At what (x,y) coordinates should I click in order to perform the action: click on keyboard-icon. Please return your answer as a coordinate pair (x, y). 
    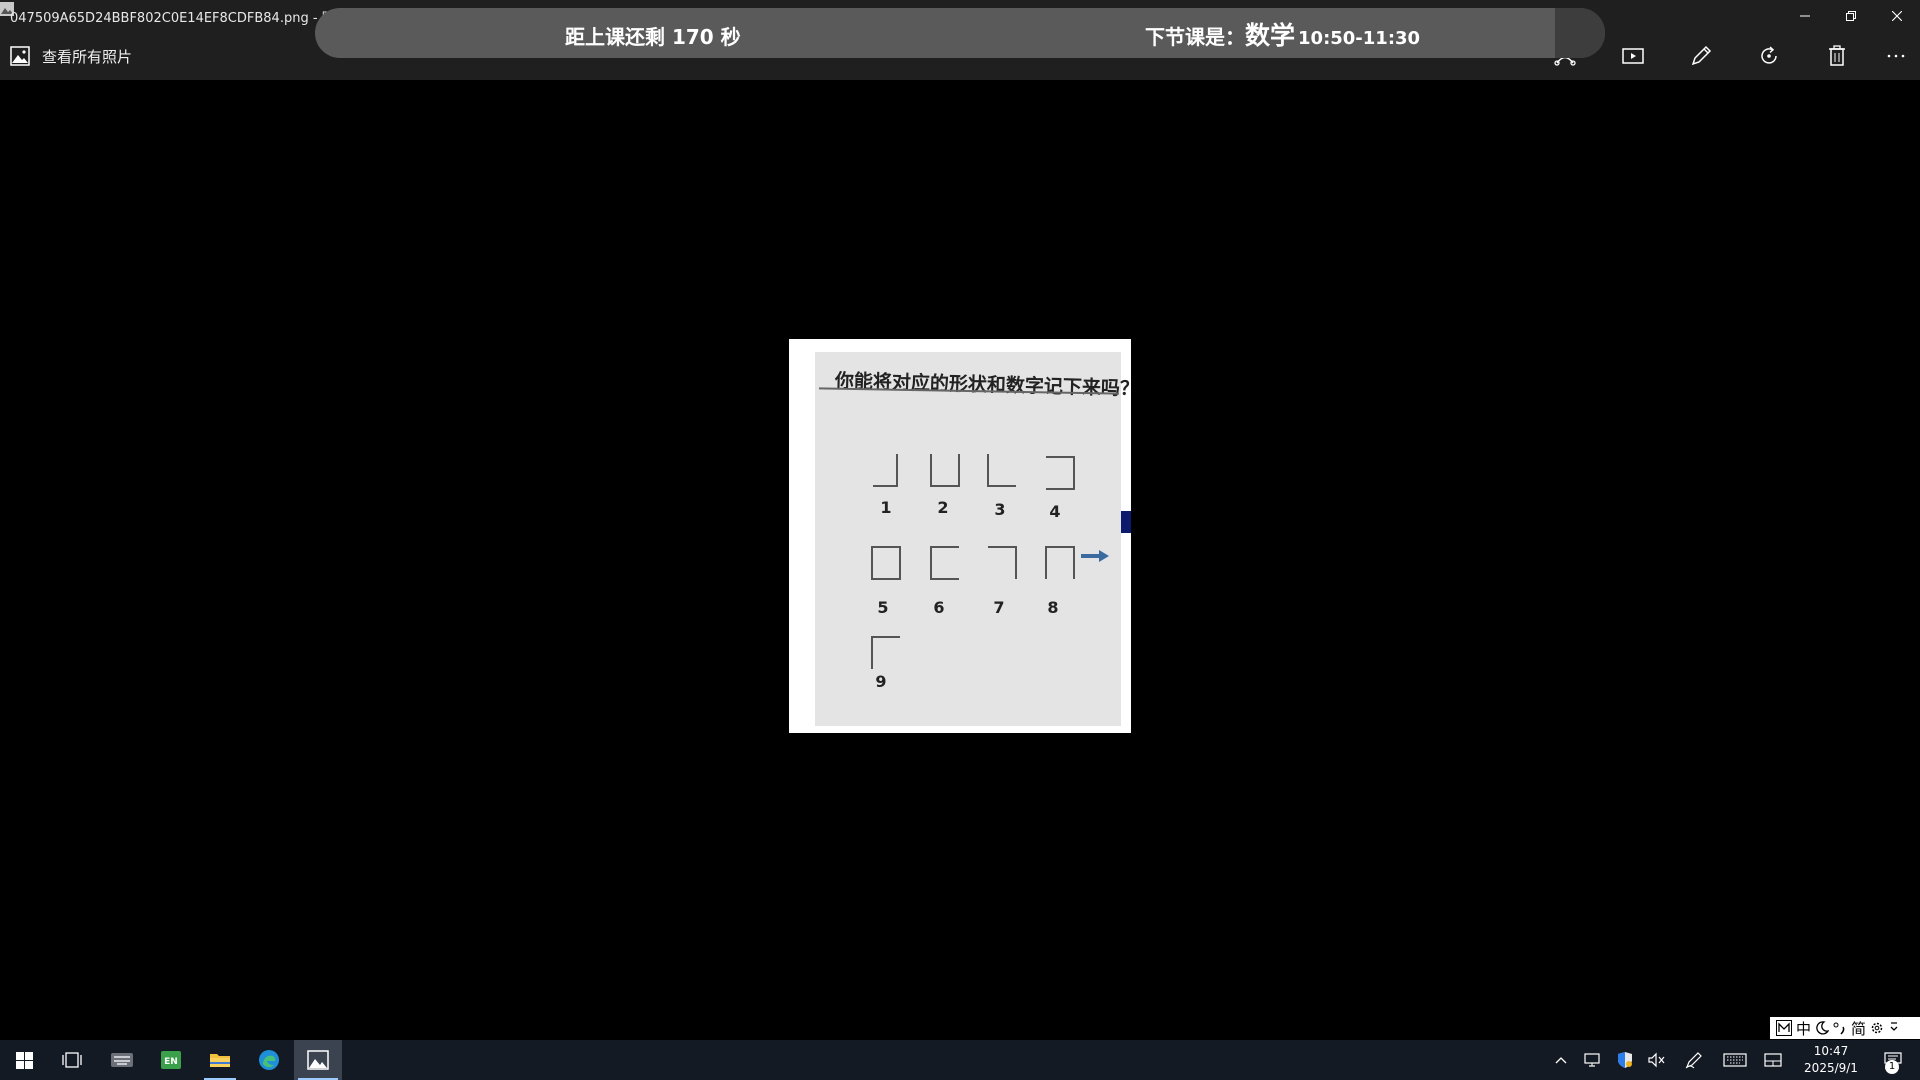
    Looking at the image, I should click on (1735, 1060).